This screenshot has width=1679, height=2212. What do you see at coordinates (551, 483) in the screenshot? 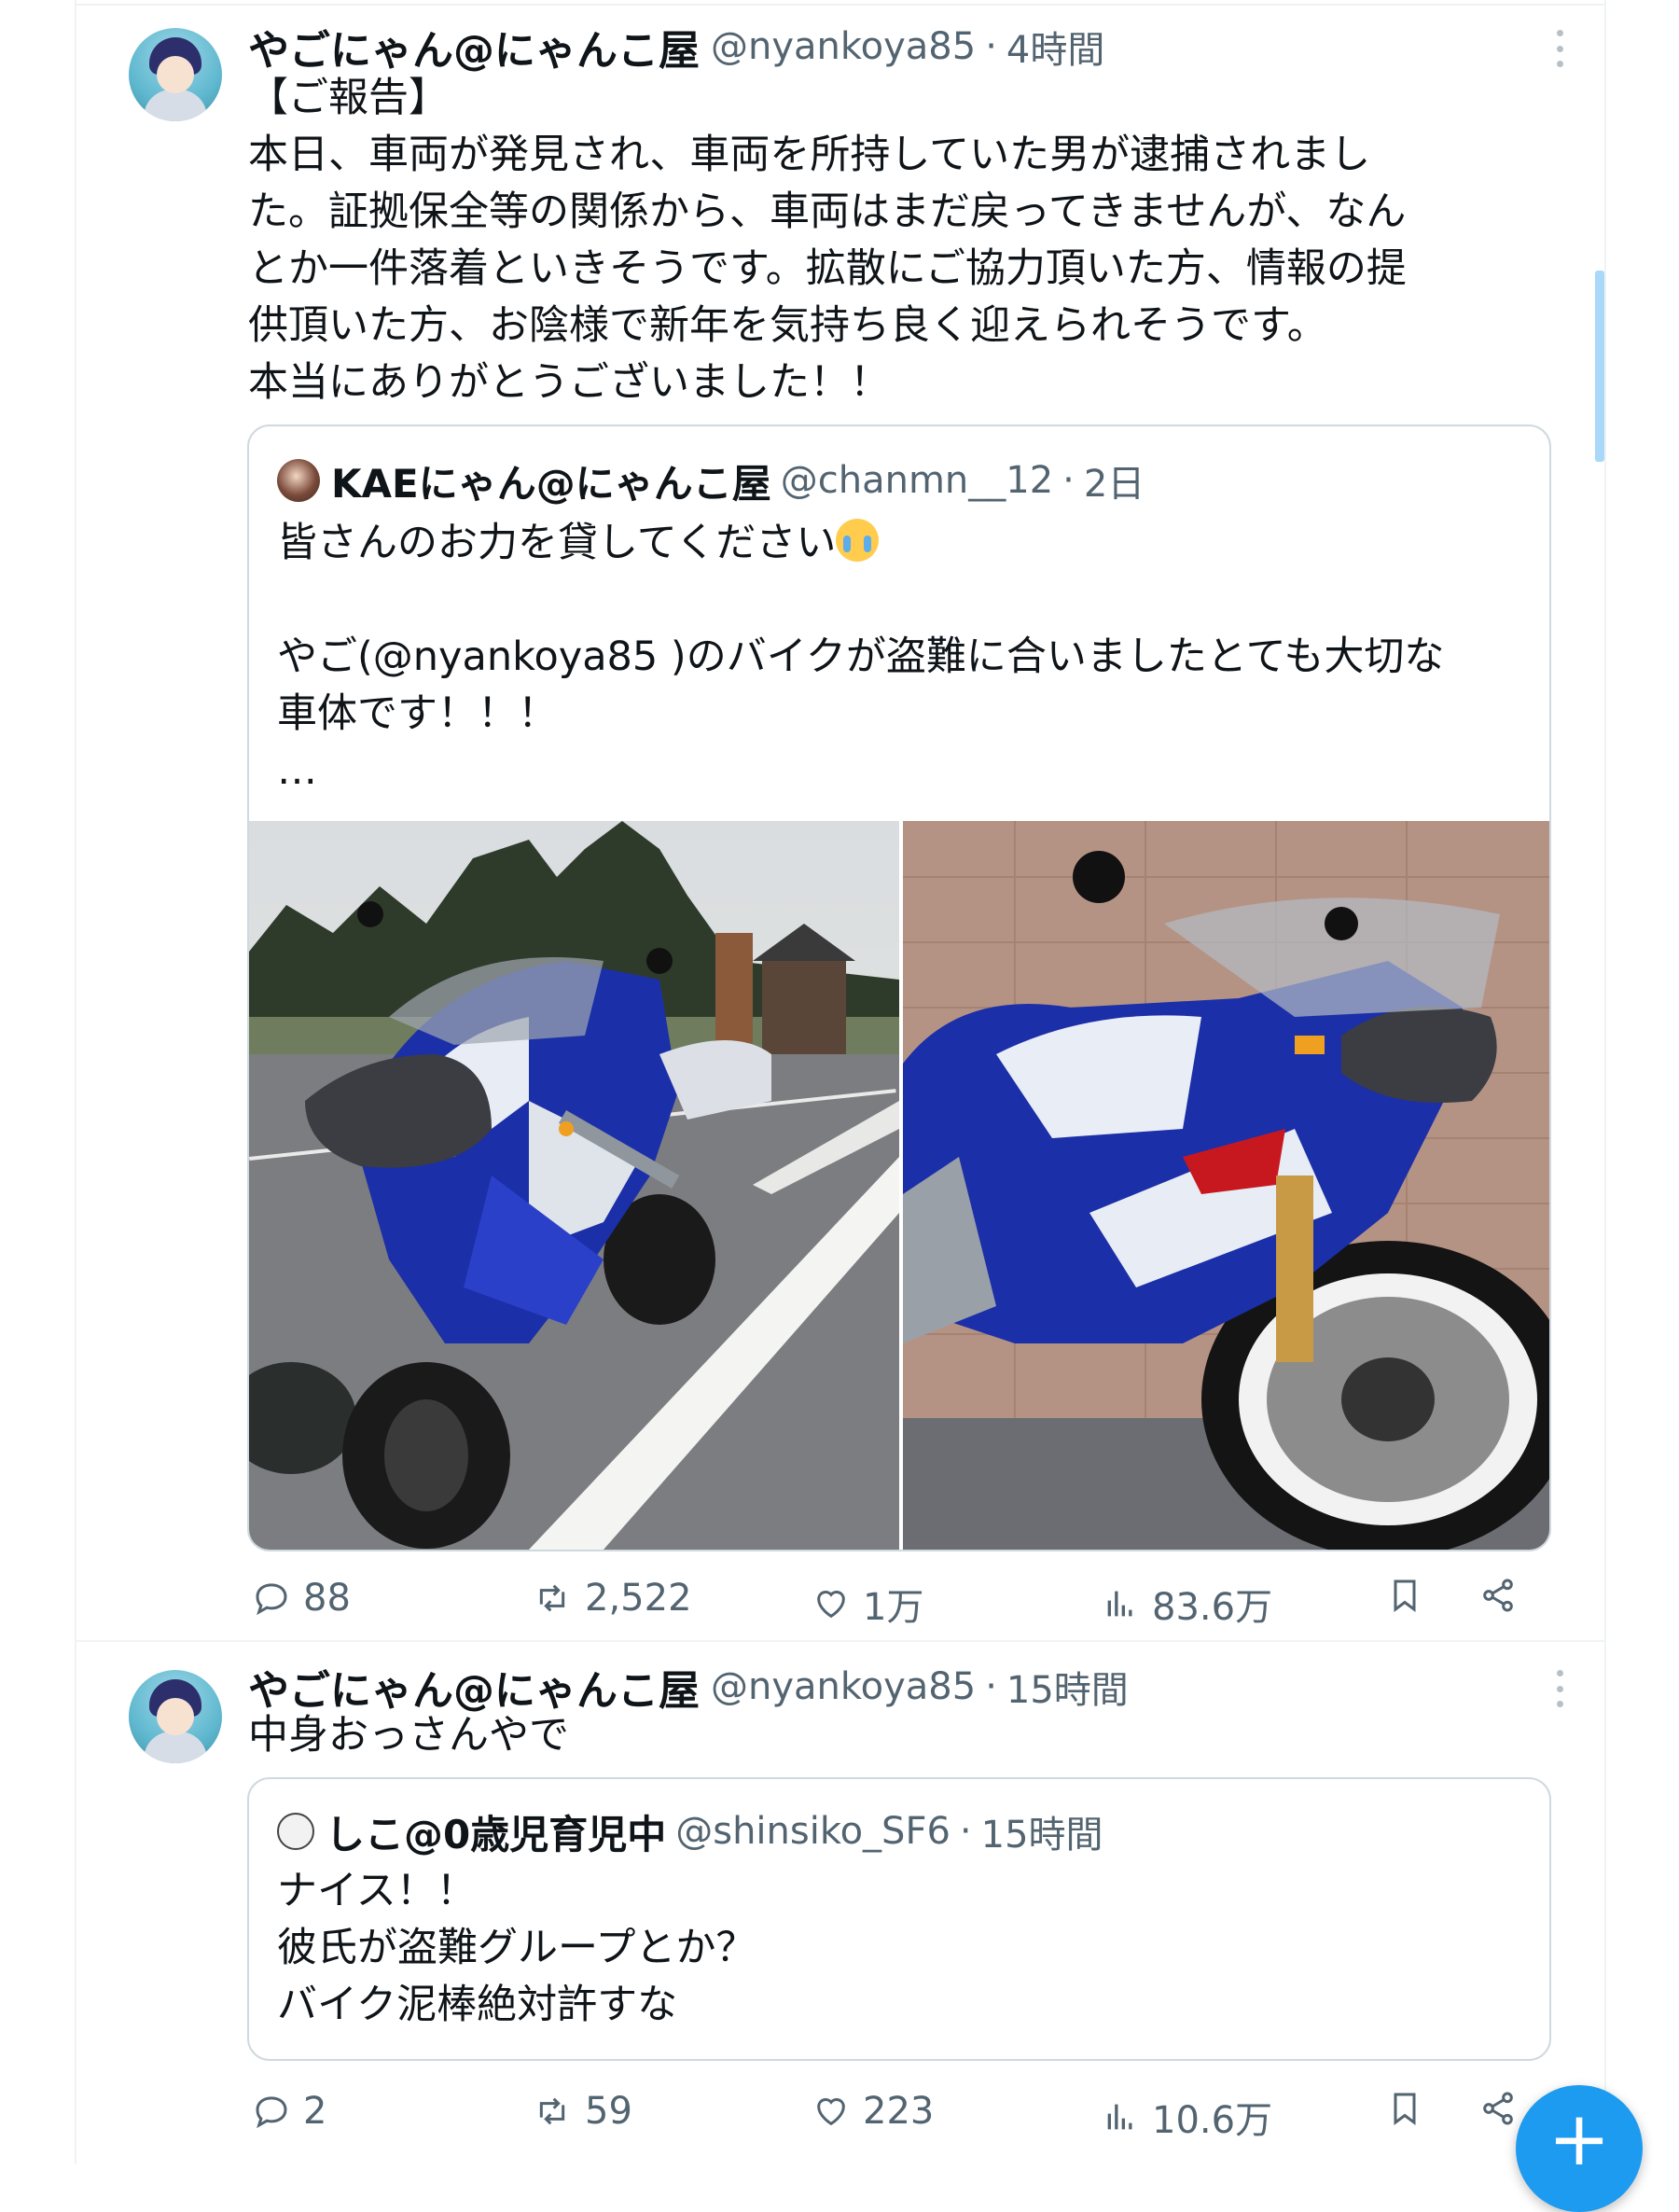
I see `quoted-author-name: KAEにゃん@にゃんこ屋` at bounding box center [551, 483].